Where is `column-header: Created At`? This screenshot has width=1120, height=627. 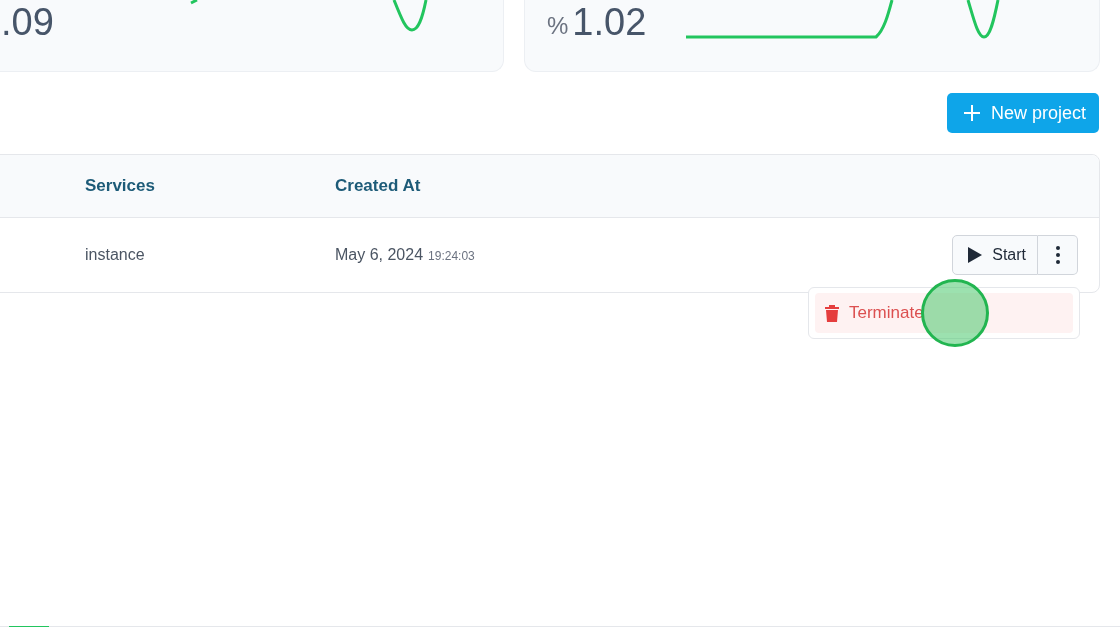 column-header: Created At is located at coordinates (378, 186).